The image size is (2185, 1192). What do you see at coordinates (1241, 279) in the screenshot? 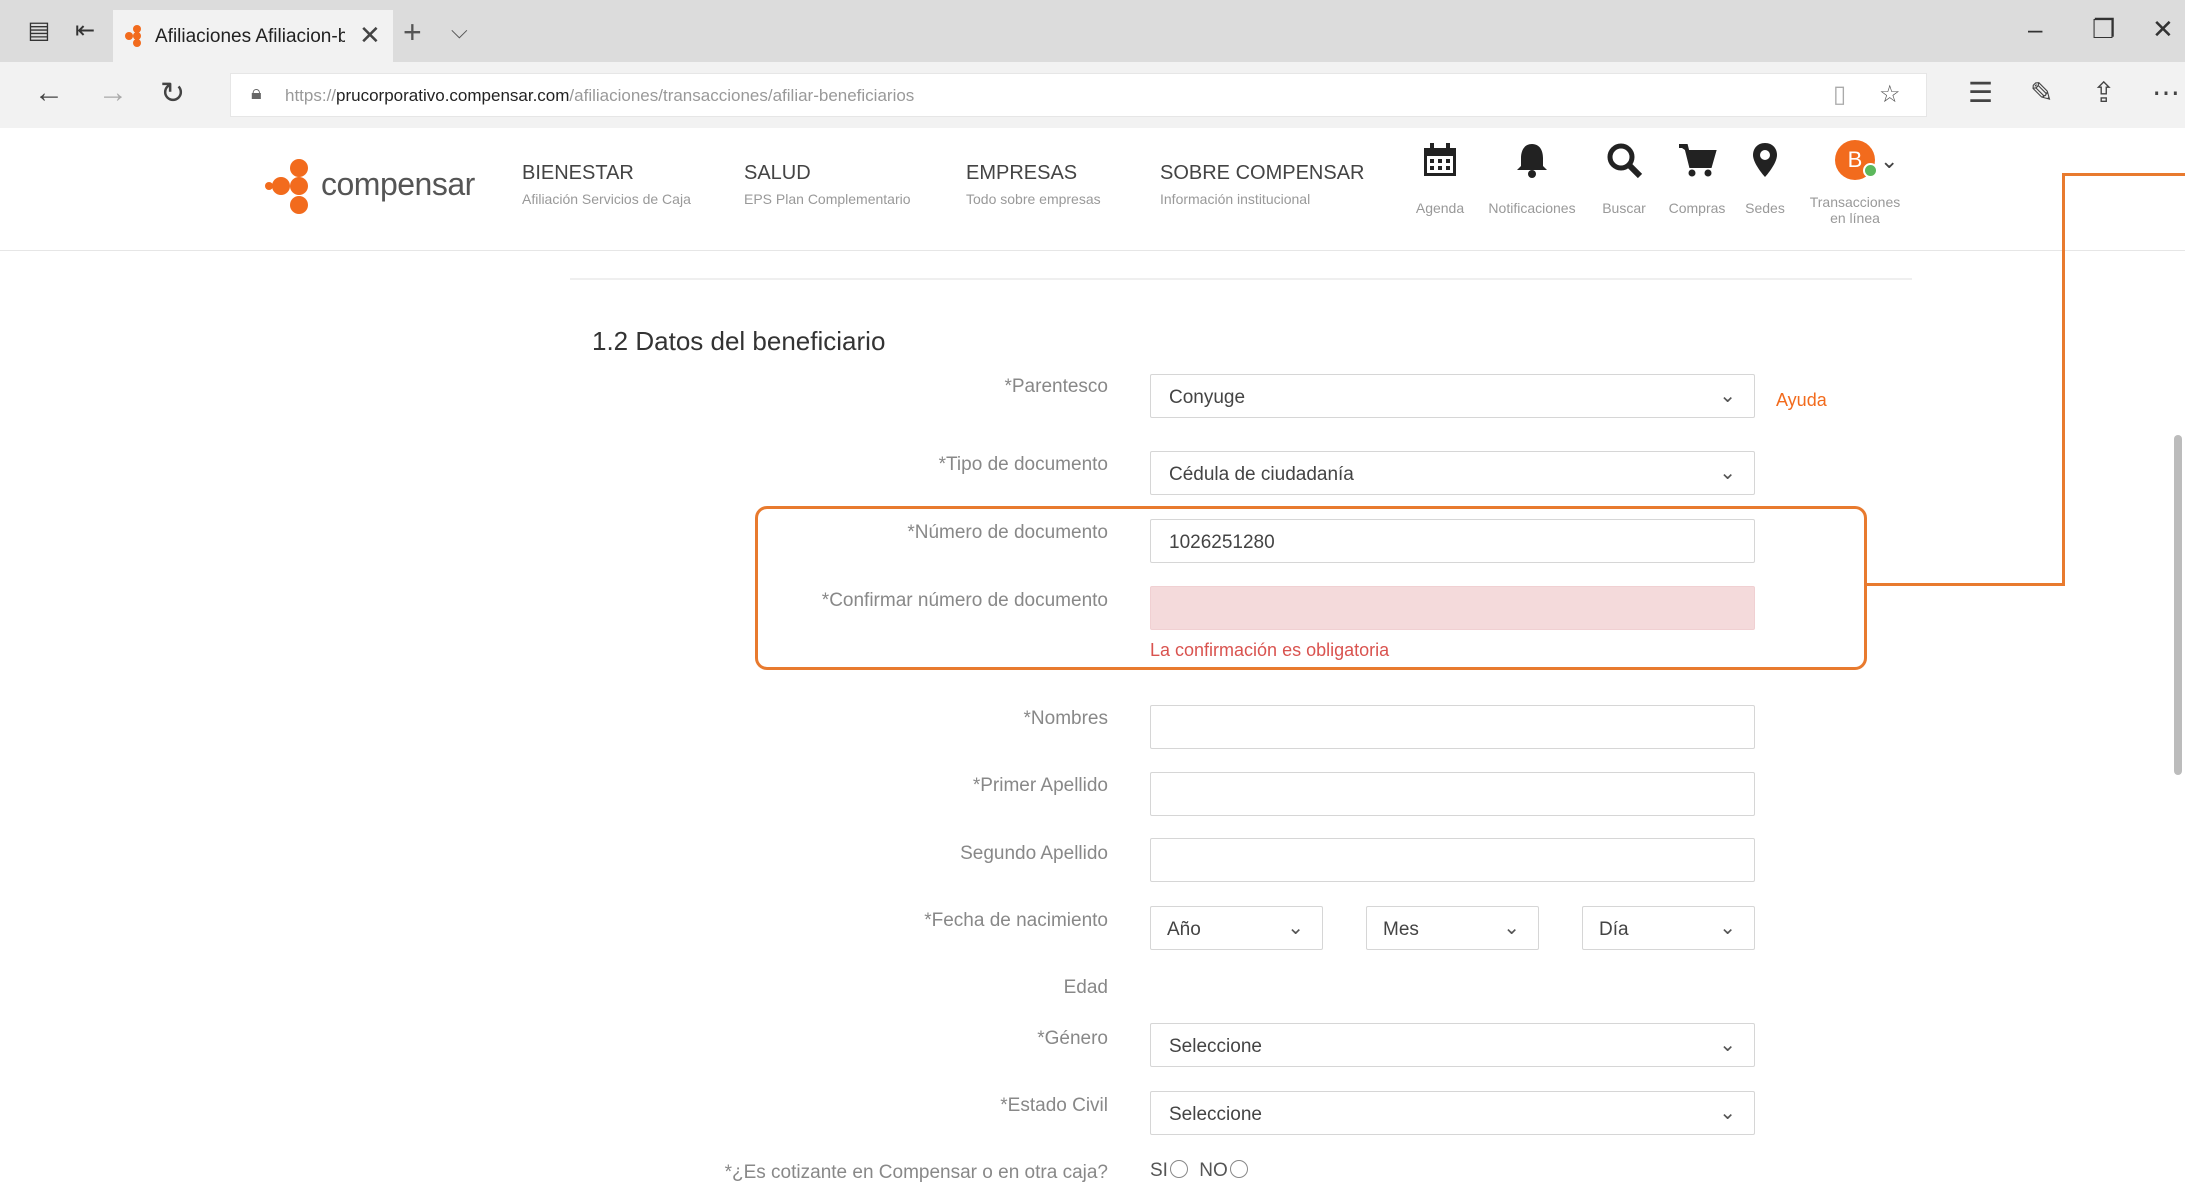
I see `section-divider` at bounding box center [1241, 279].